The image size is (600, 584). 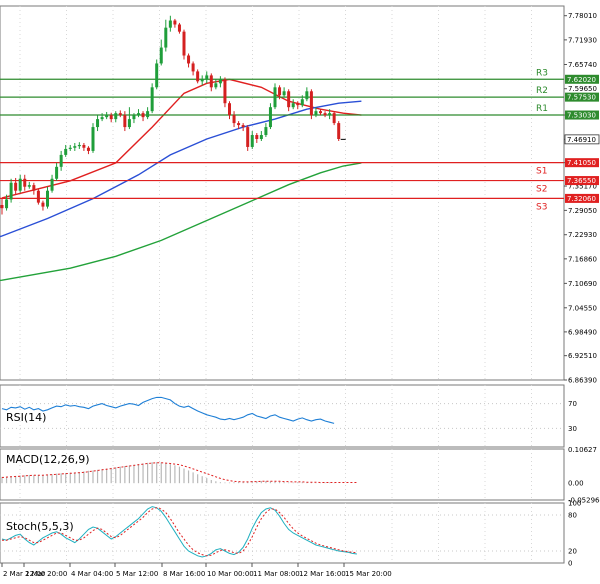 I want to click on price-tick-label: 7.10690, so click(x=582, y=284).